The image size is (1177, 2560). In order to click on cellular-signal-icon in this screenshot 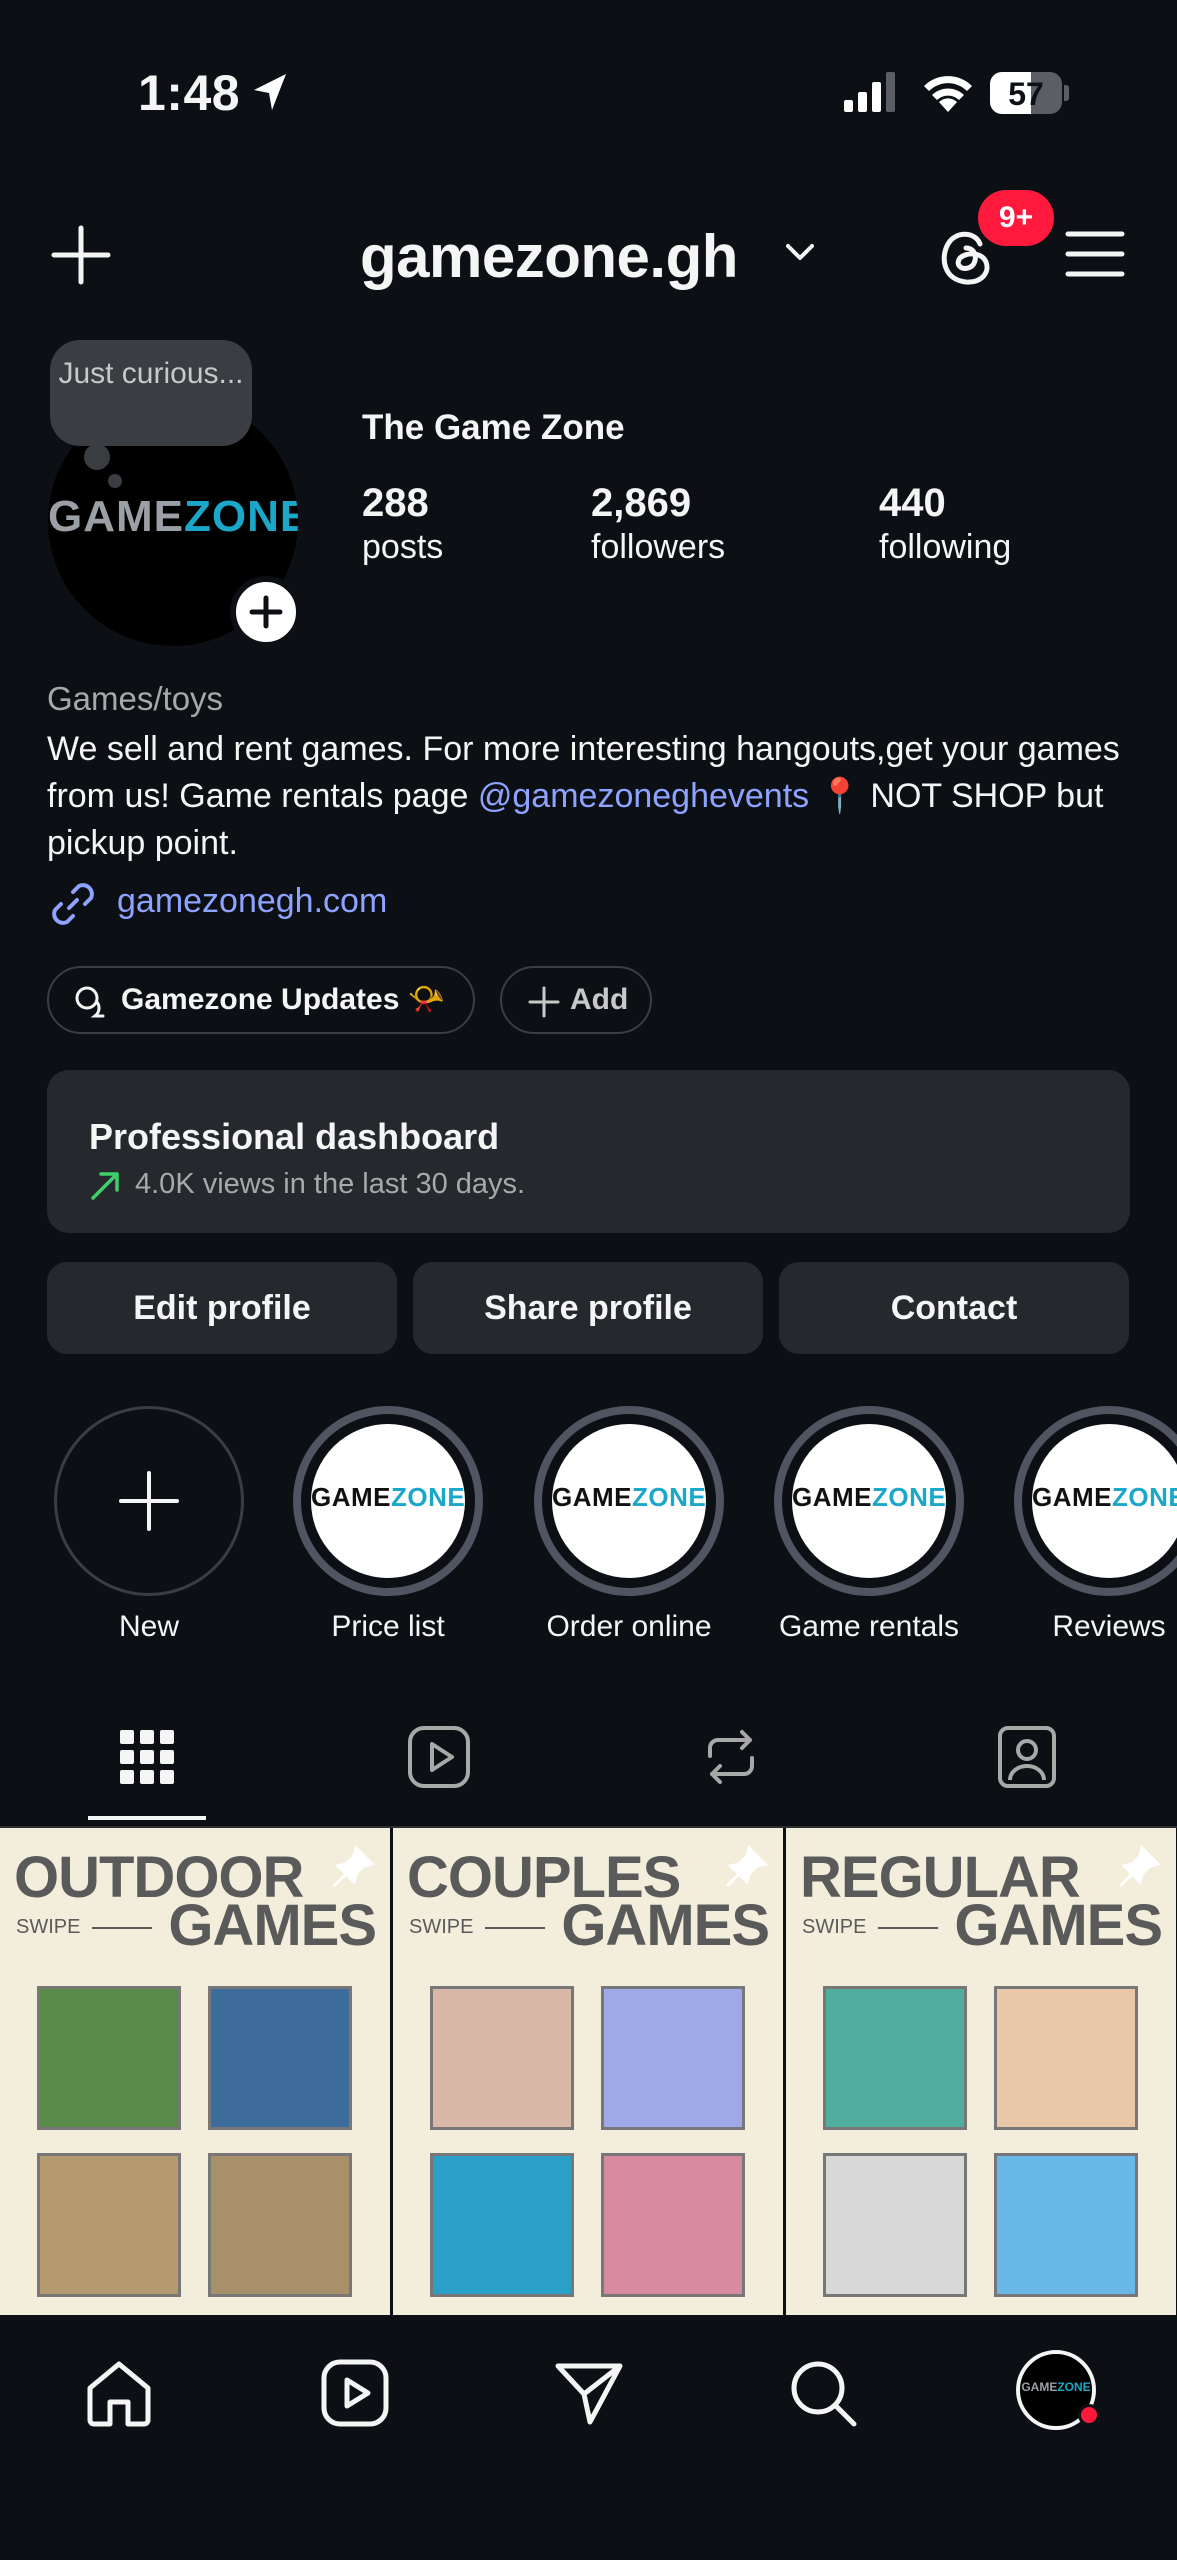, I will do `click(869, 92)`.